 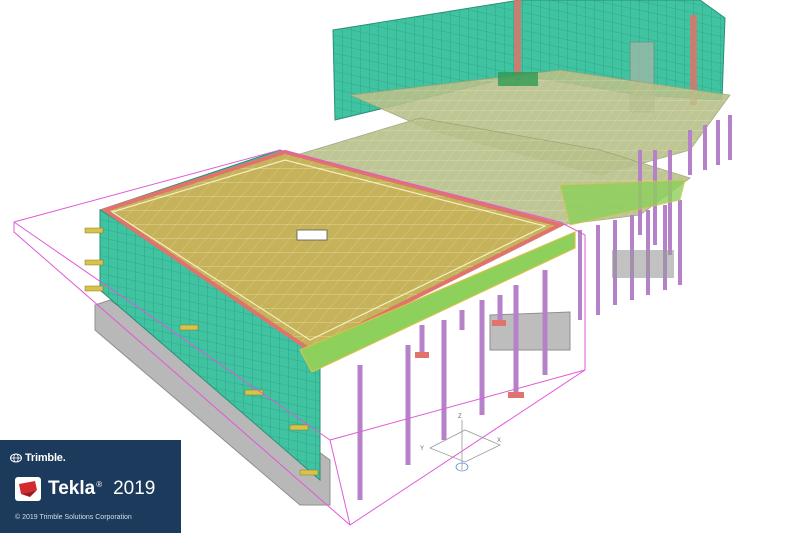 I want to click on tekla-logo-icon, so click(x=28, y=489).